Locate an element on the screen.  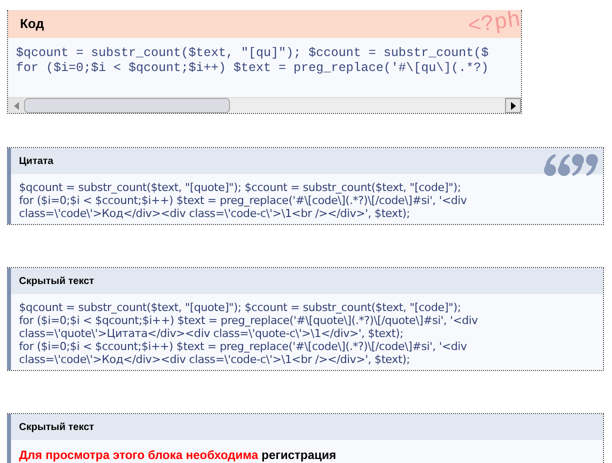
code-line: for ($i=0;$i < $qcount;$i++) $text = preg_replace('#\[qu\](.*?) is located at coordinates (253, 68).